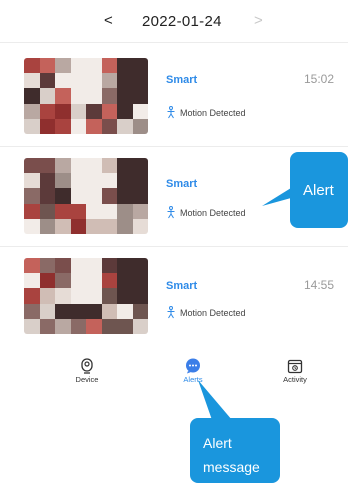 Image resolution: width=348 pixels, height=491 pixels. I want to click on callout-line-1: Alert, so click(217, 443).